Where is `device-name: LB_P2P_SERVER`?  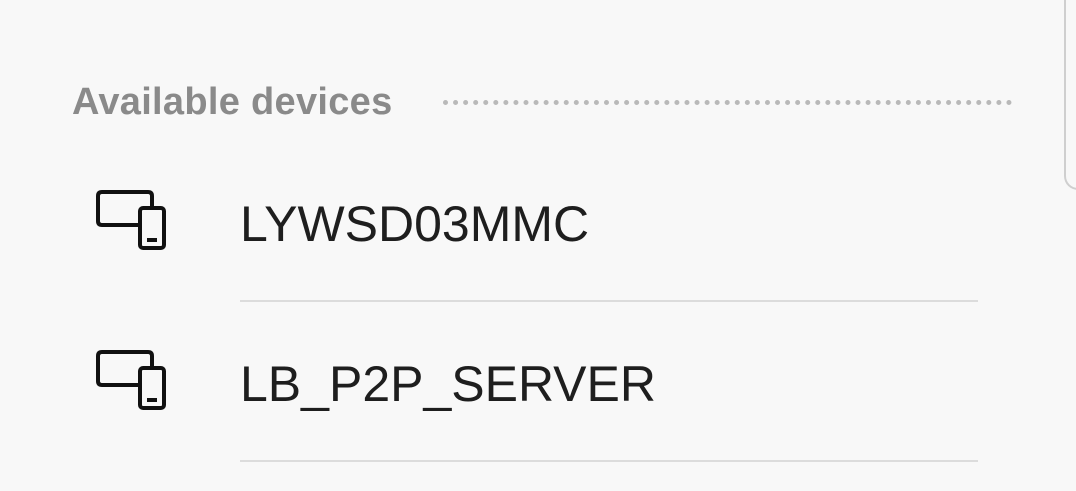 device-name: LB_P2P_SERVER is located at coordinates (448, 384).